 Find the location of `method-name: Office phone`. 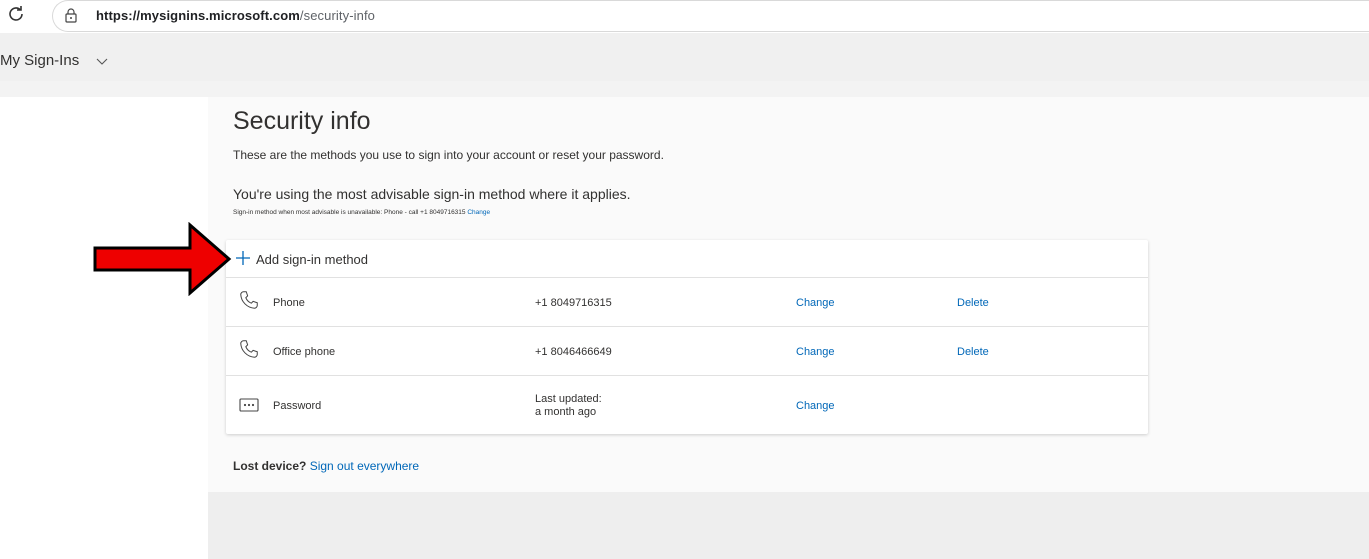

method-name: Office phone is located at coordinates (304, 352).